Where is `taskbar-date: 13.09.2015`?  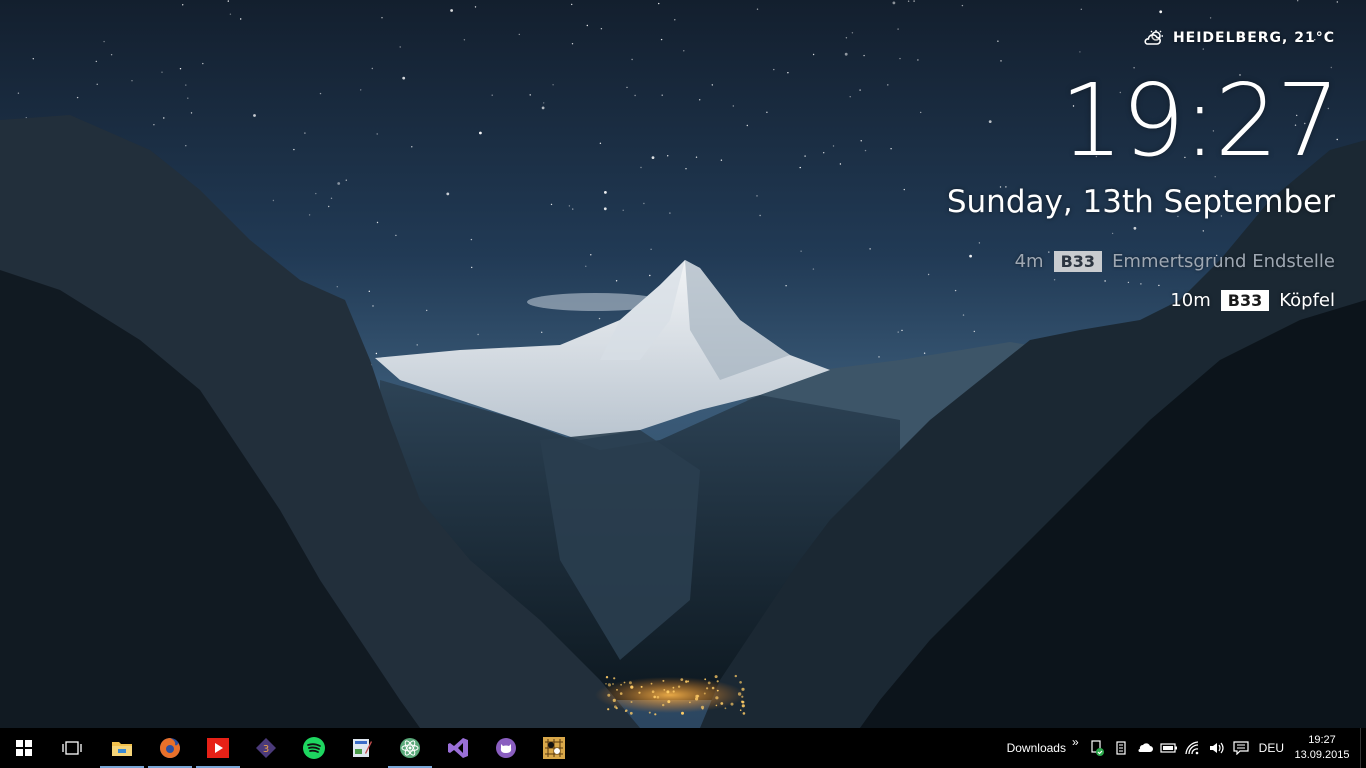 taskbar-date: 13.09.2015 is located at coordinates (1322, 755).